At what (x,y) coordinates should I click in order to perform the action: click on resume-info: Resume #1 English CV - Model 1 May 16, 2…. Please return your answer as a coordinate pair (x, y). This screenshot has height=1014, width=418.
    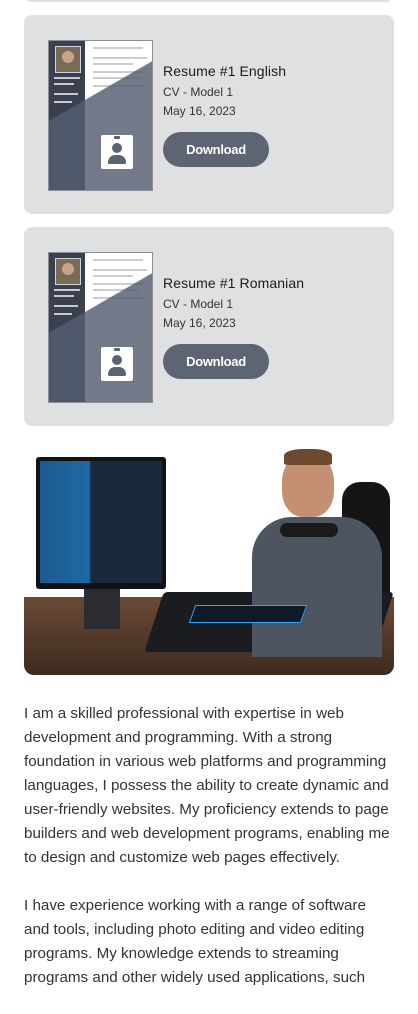
    Looking at the image, I should click on (224, 93).